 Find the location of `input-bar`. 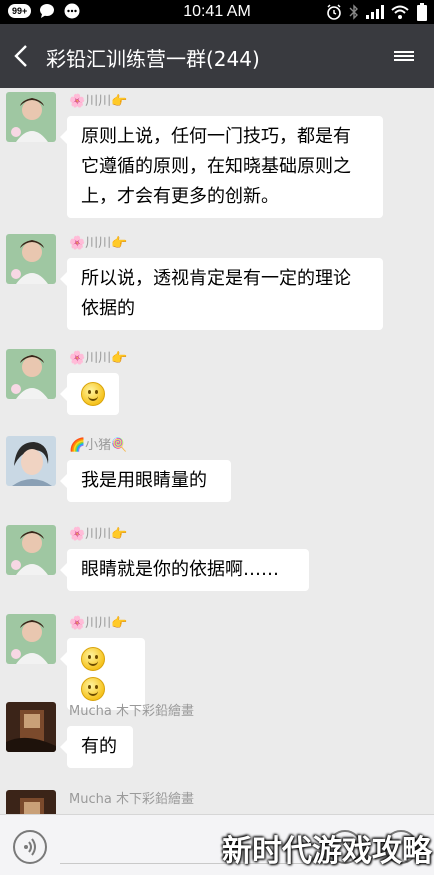

input-bar is located at coordinates (217, 844).